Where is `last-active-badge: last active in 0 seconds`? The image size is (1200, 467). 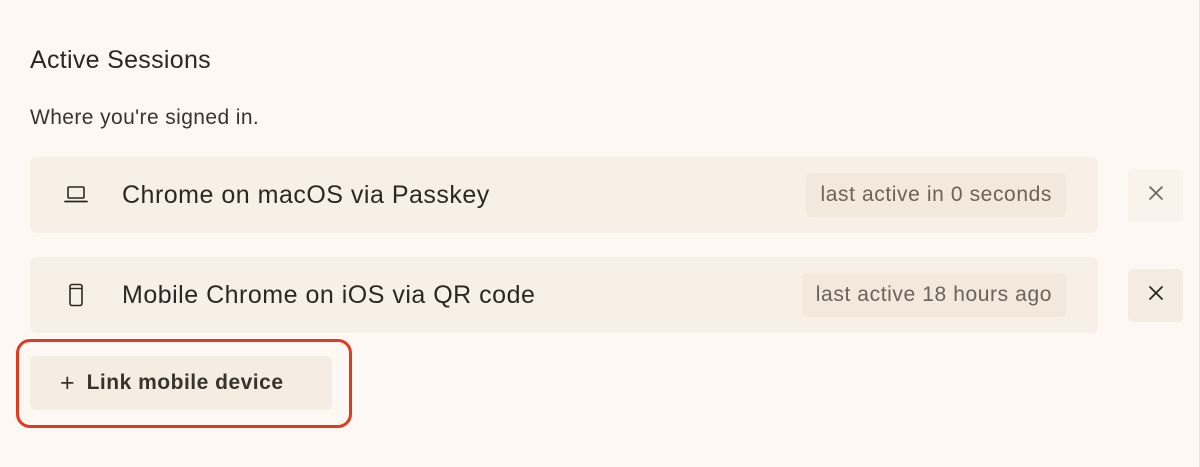
last-active-badge: last active in 0 seconds is located at coordinates (936, 195).